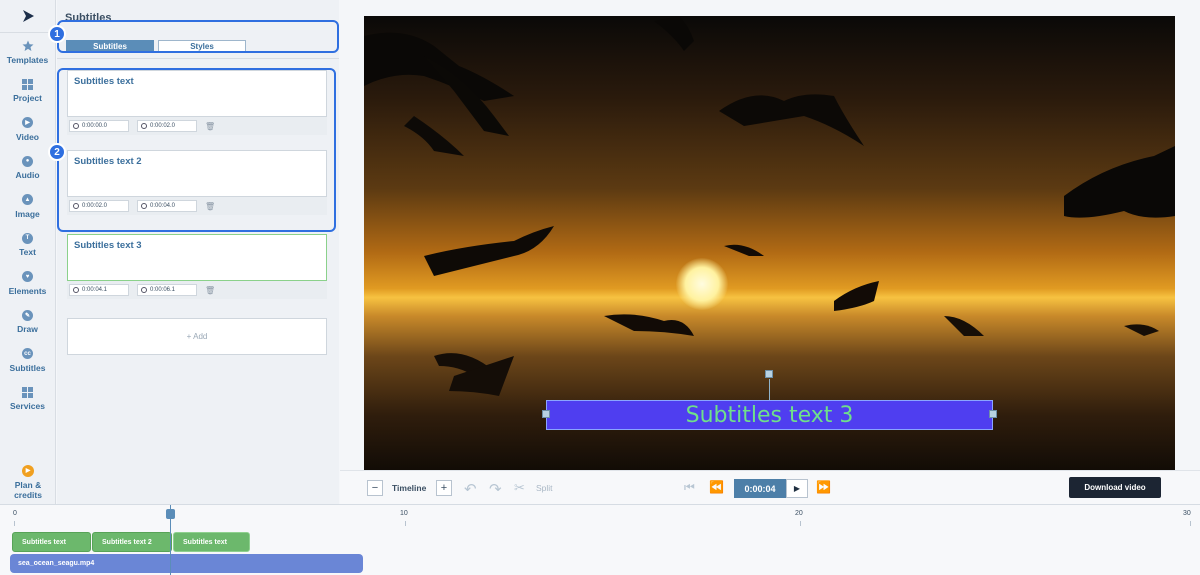 The image size is (1200, 575). I want to click on split-label: Split, so click(544, 488).